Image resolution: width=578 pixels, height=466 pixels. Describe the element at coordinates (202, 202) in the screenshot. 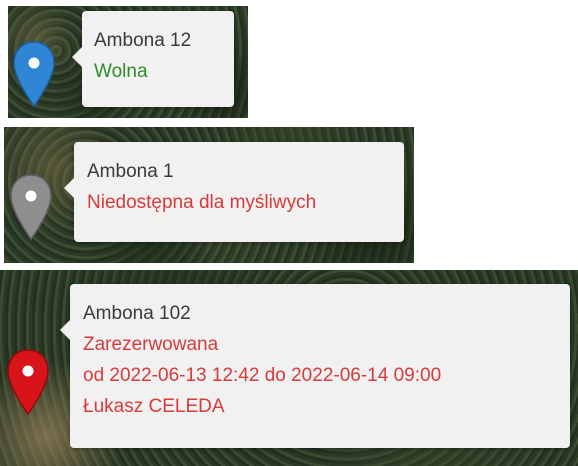

I see `marker-status: Niedostępna dla myśliwych` at that location.